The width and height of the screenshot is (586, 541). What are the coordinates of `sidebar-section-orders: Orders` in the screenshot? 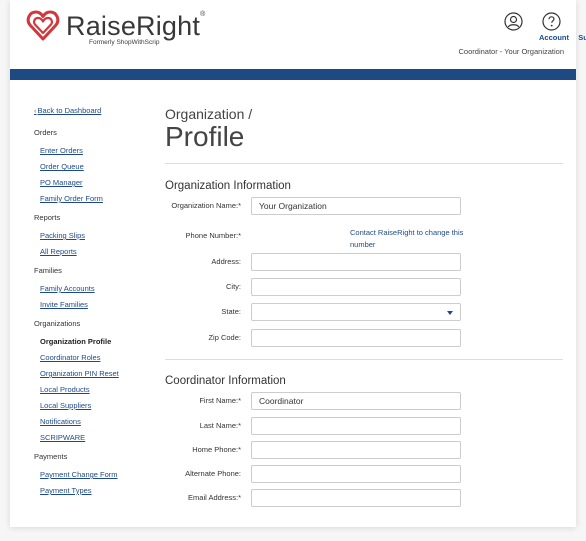 It's located at (45, 132).